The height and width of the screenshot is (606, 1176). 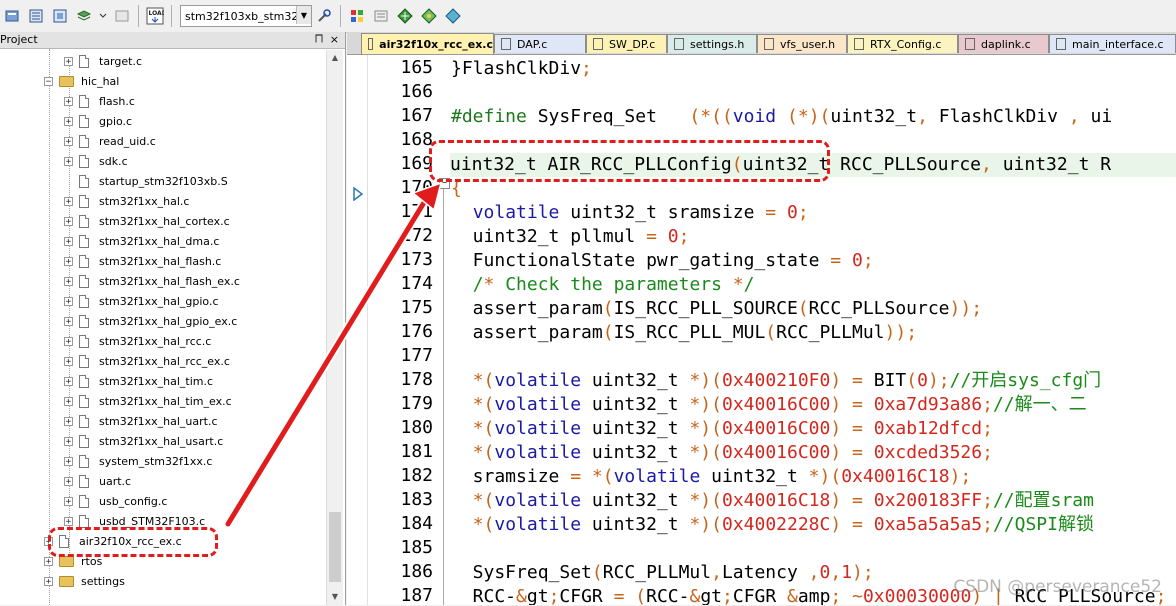 What do you see at coordinates (453, 16) in the screenshot?
I see `diamond-icon` at bounding box center [453, 16].